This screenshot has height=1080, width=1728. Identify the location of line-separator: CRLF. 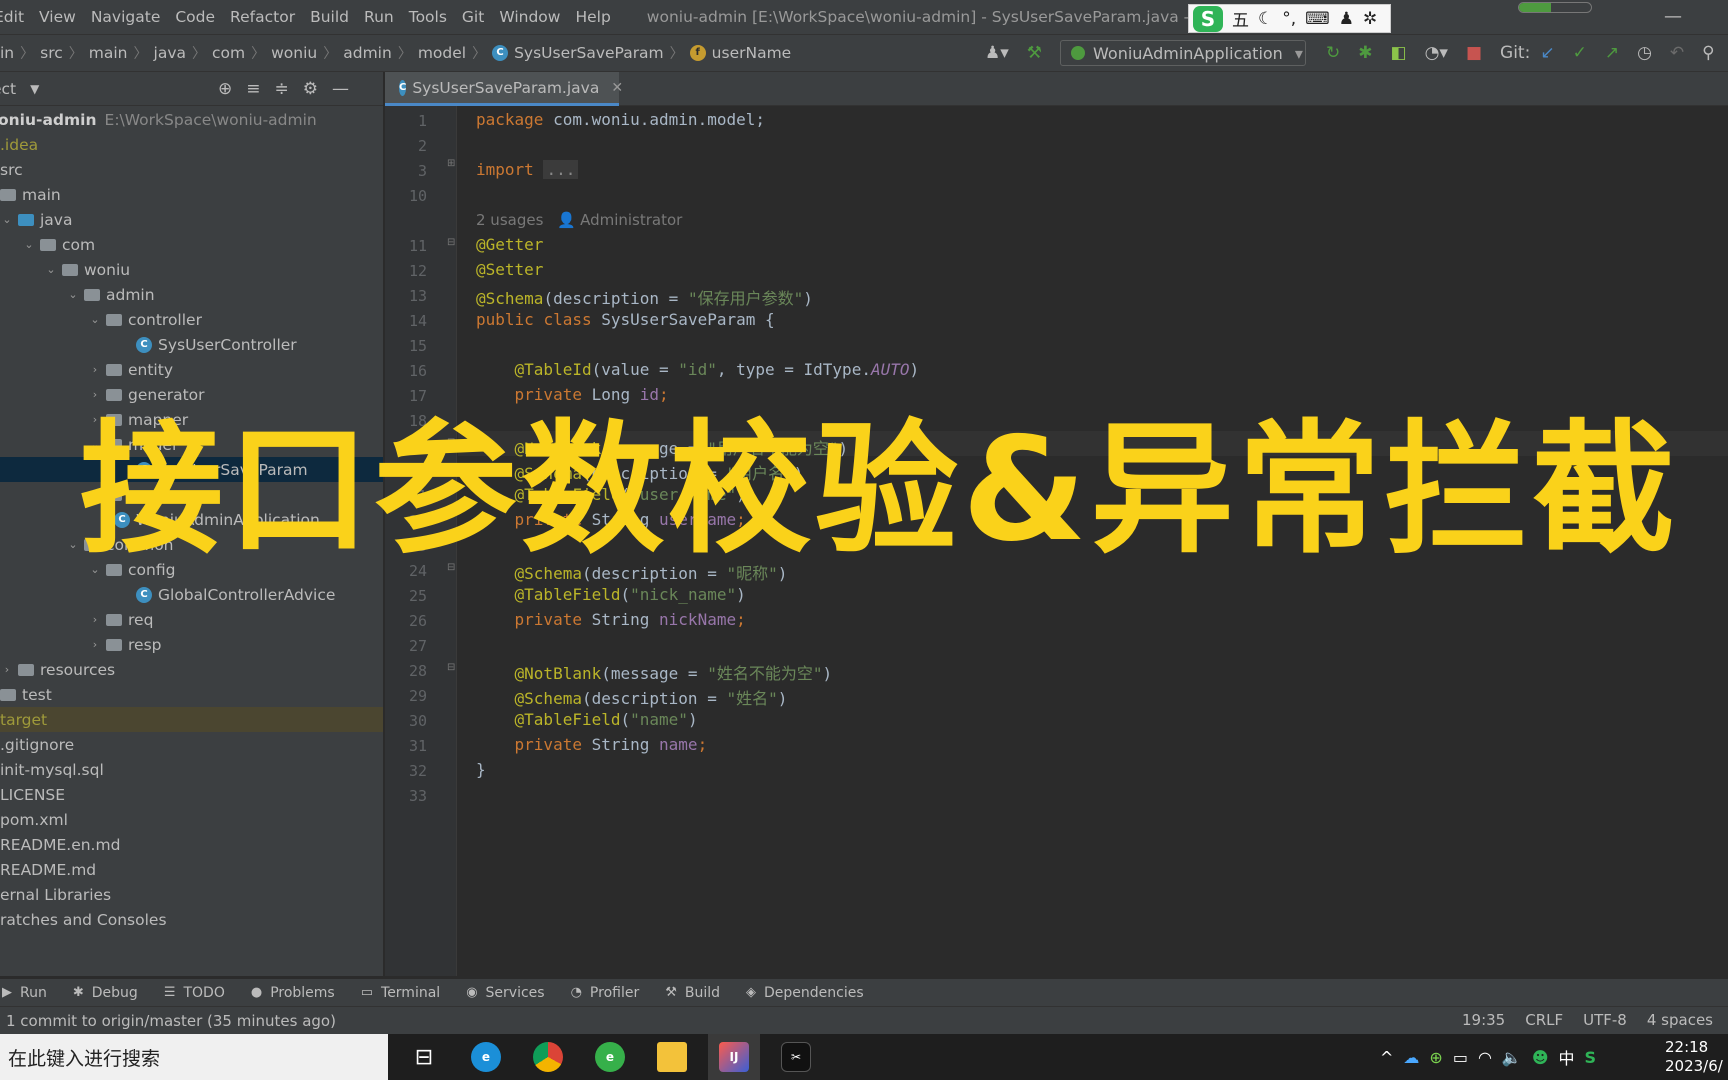
(1544, 1020).